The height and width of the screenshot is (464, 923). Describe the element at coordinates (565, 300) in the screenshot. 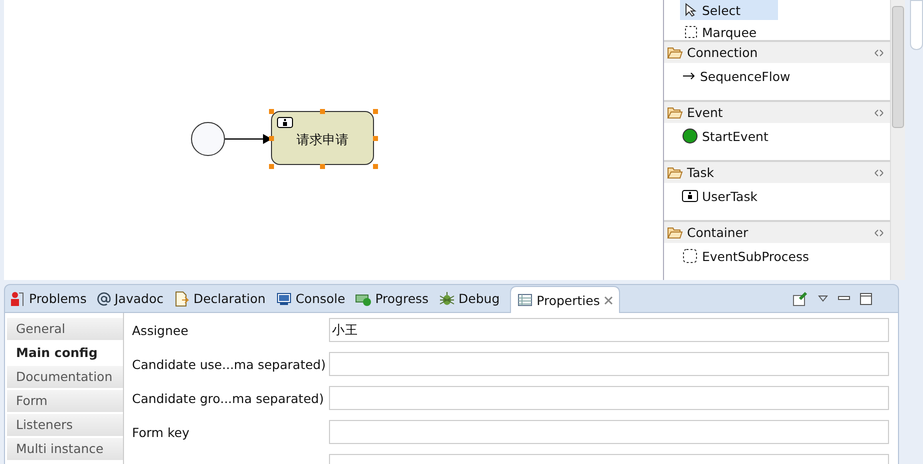

I see `view-tab: Properties` at that location.